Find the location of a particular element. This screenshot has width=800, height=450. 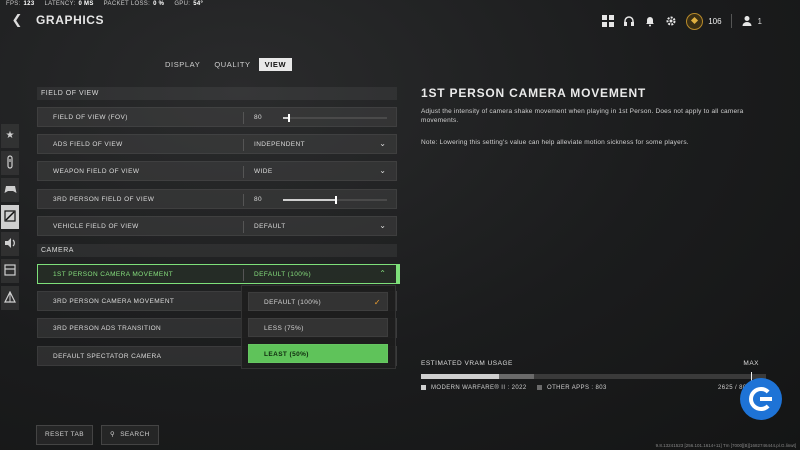

setting-label: 3RD PERSON FIELD OF VIEW is located at coordinates (104, 199).